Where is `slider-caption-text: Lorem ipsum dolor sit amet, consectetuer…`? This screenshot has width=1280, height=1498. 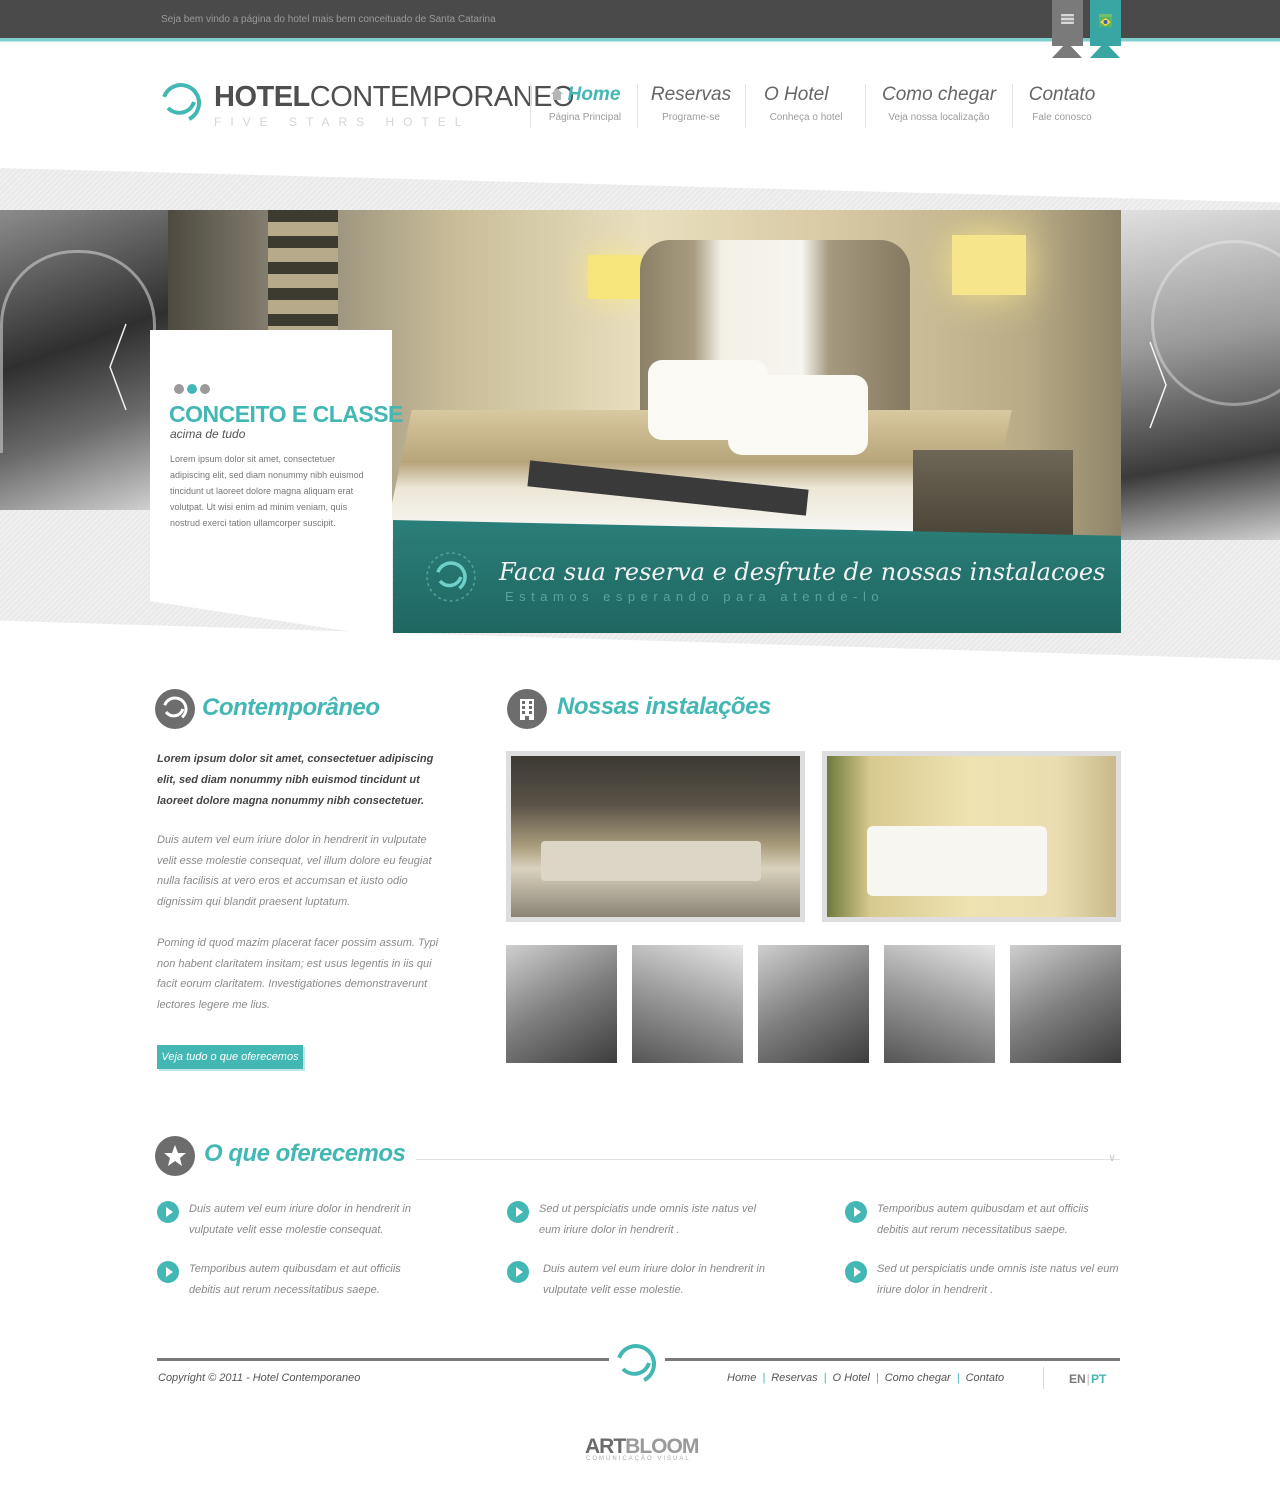
slider-caption-text: Lorem ipsum dolor sit amet, consectetuer… is located at coordinates (267, 491).